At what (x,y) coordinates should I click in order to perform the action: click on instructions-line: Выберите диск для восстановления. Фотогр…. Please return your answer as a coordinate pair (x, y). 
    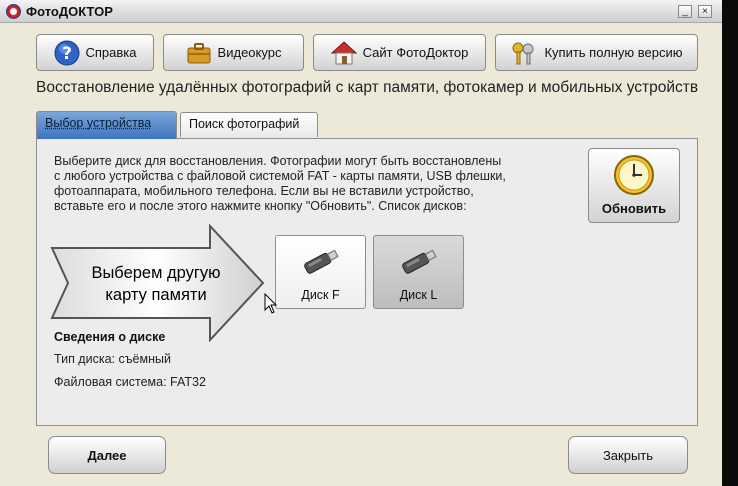
    Looking at the image, I should click on (278, 161).